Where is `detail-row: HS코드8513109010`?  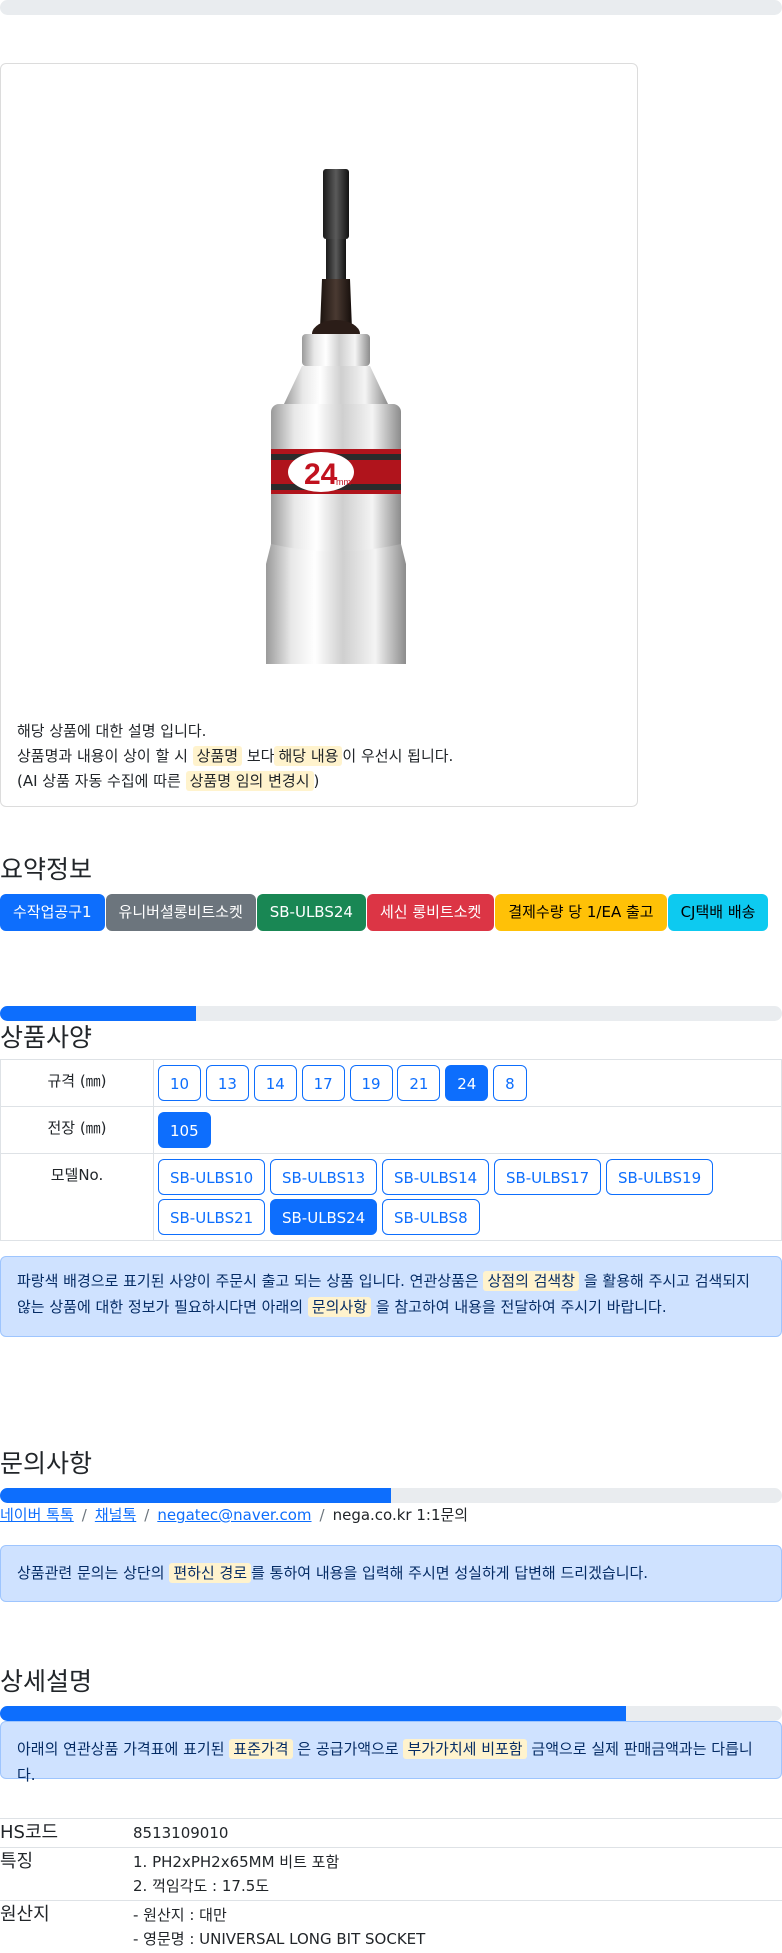
detail-row: HS코드8513109010 is located at coordinates (391, 1833).